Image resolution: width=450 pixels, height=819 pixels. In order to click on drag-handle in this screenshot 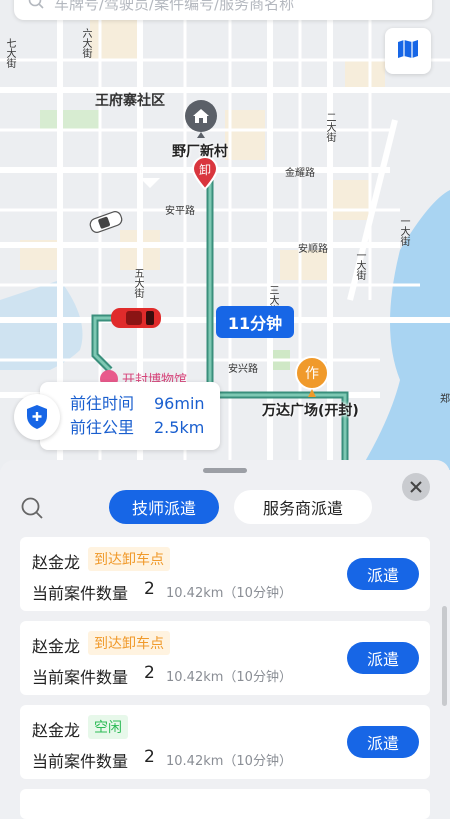, I will do `click(225, 470)`.